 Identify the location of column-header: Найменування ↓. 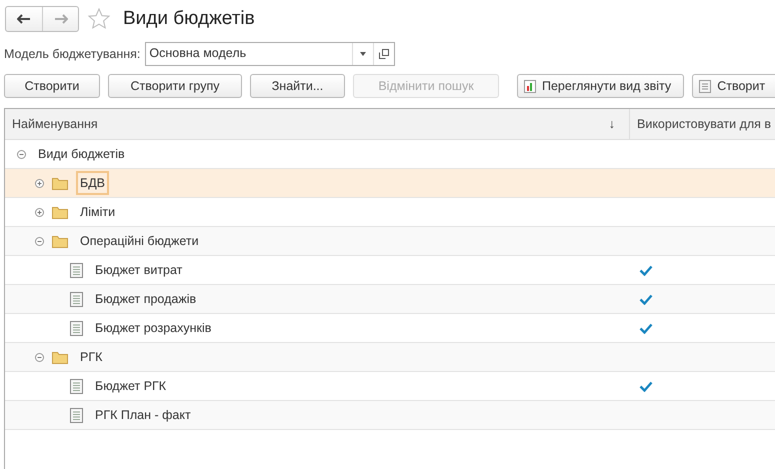
(317, 124).